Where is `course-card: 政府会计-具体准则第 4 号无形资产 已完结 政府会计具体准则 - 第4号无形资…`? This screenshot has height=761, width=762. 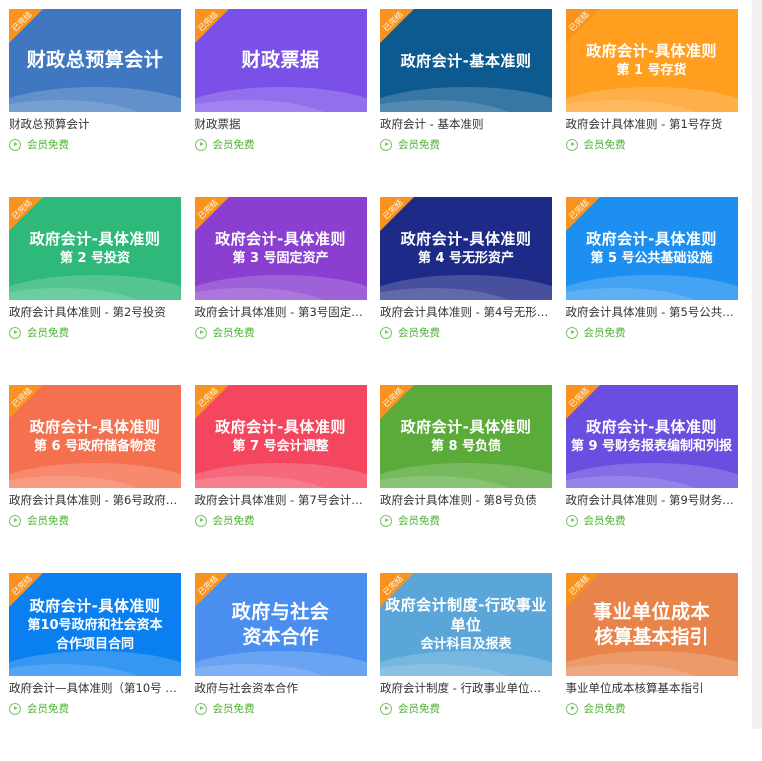
course-card: 政府会计-具体准则第 4 号无形资产 已完结 政府会计具体准则 - 第4号无形资… is located at coordinates (466, 291).